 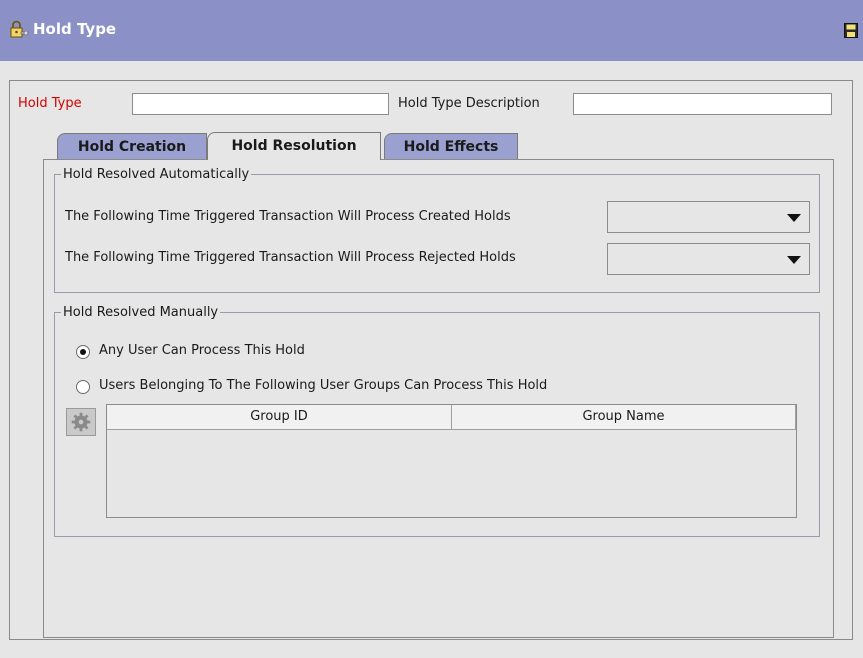 I want to click on rejected-holds-dropdown, so click(x=708, y=259).